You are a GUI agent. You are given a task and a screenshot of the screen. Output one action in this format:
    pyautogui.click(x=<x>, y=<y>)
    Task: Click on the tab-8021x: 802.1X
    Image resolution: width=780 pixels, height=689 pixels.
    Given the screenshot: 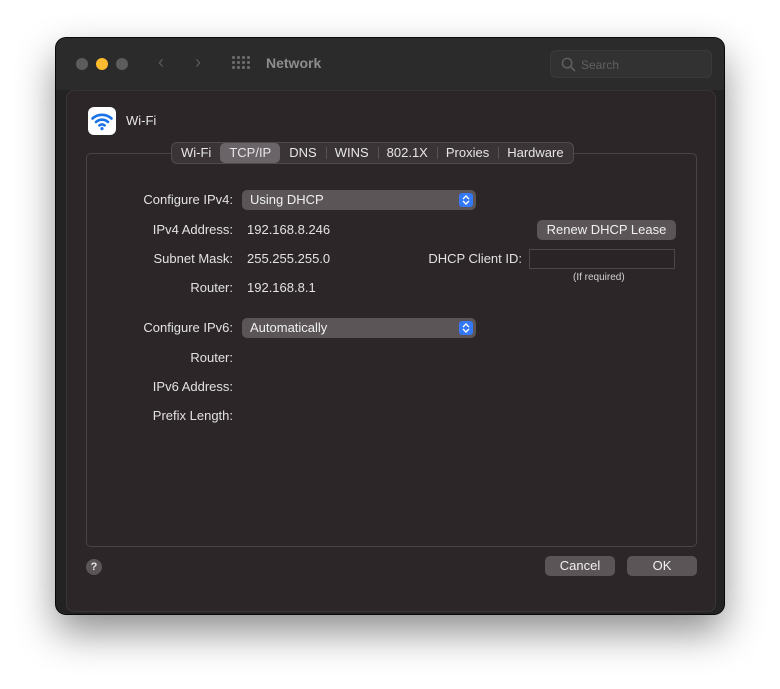 What is the action you would take?
    pyautogui.click(x=407, y=153)
    